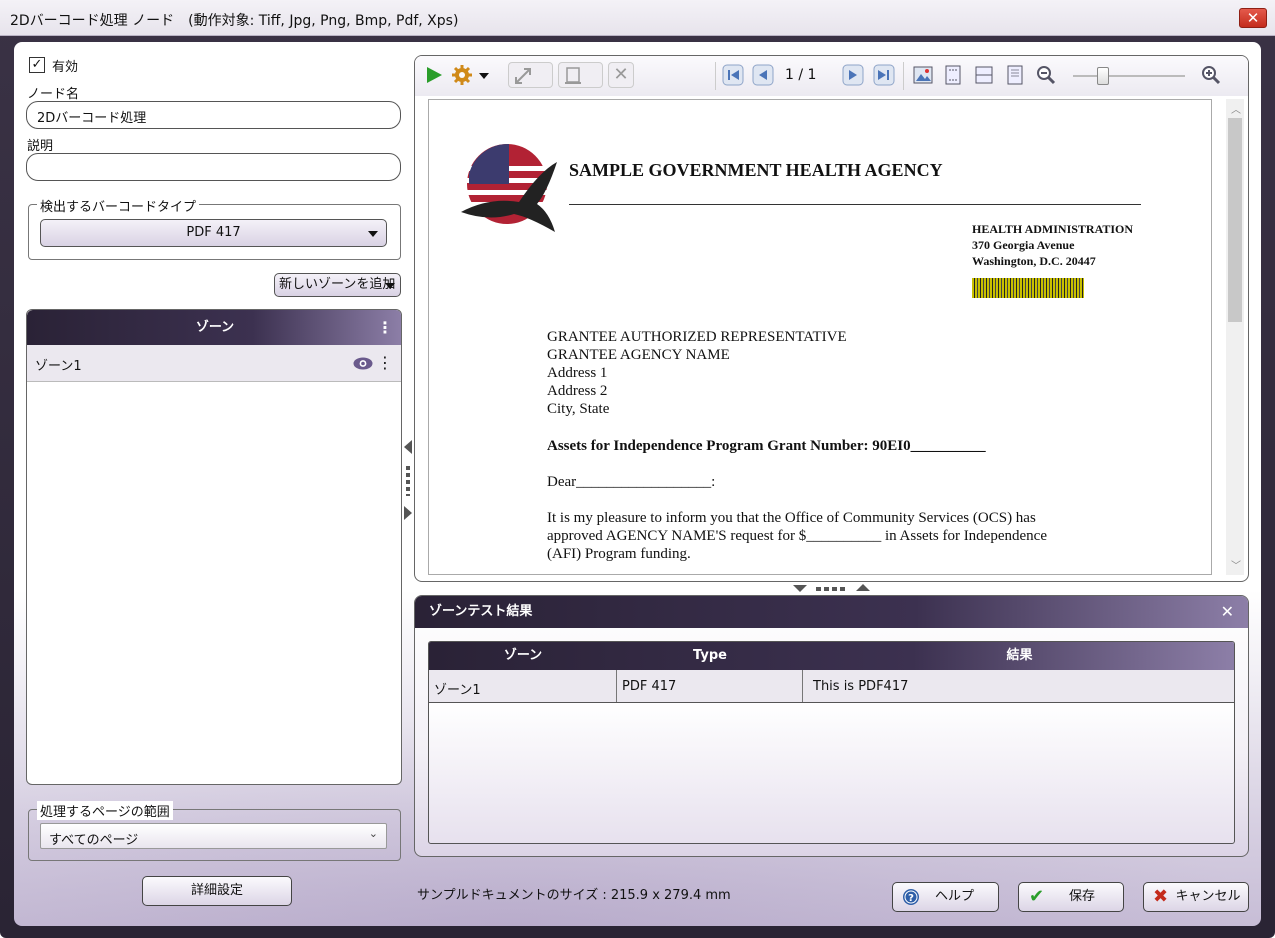  What do you see at coordinates (1236, 564) in the screenshot?
I see `scroll-down-icon: ﹀` at bounding box center [1236, 564].